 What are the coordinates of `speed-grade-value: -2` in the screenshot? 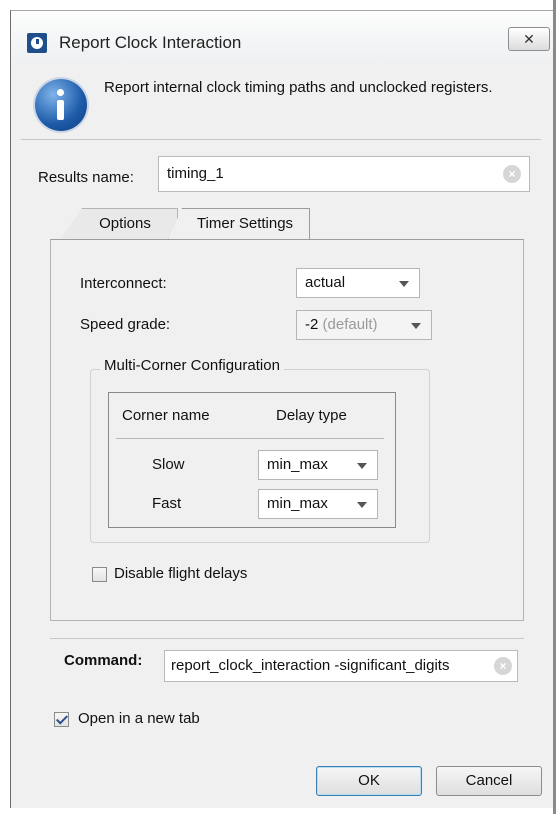 It's located at (312, 324).